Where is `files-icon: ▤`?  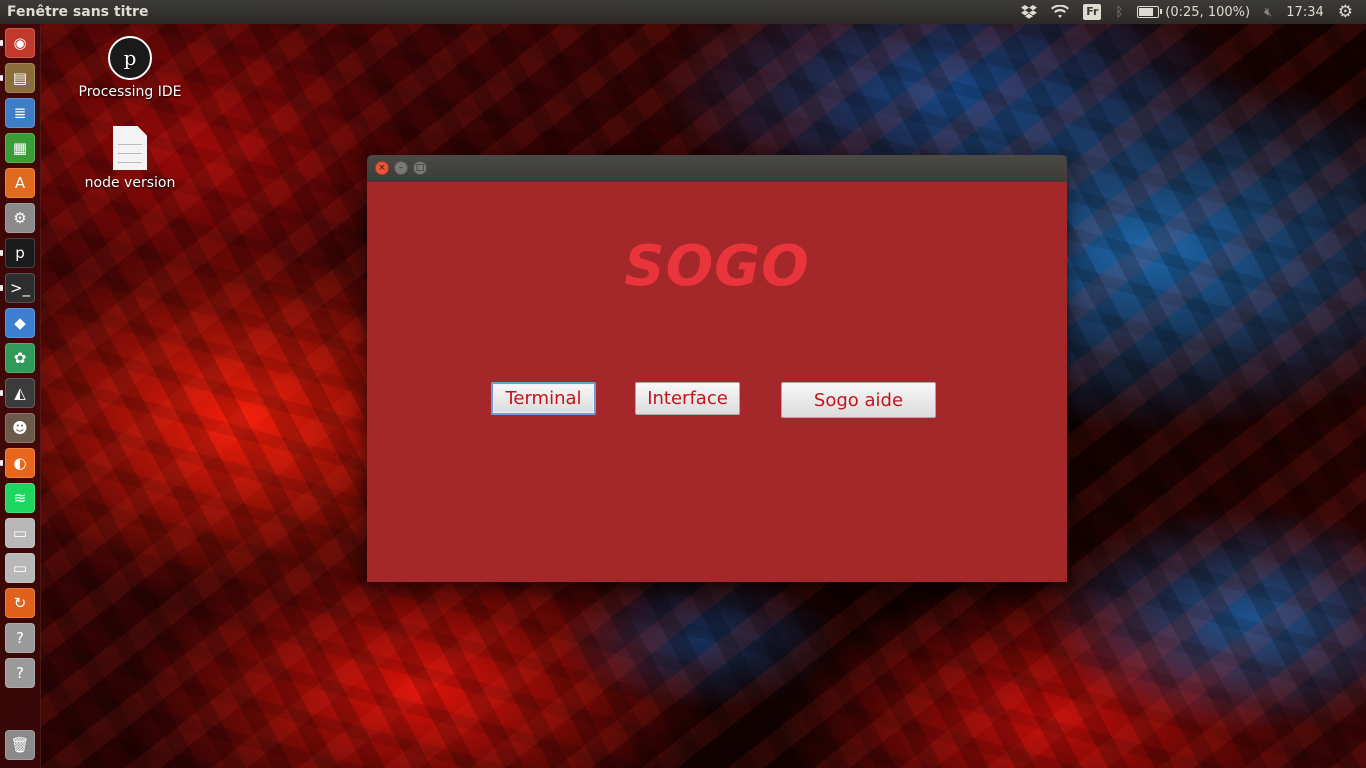
files-icon: ▤ is located at coordinates (20, 78).